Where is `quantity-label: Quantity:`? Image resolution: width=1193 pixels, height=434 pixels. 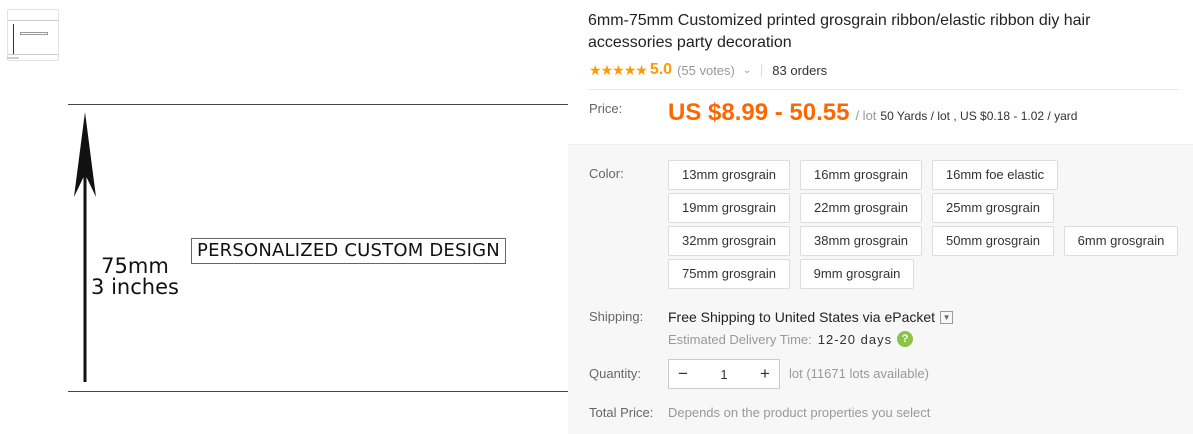
quantity-label: Quantity: is located at coordinates (615, 373).